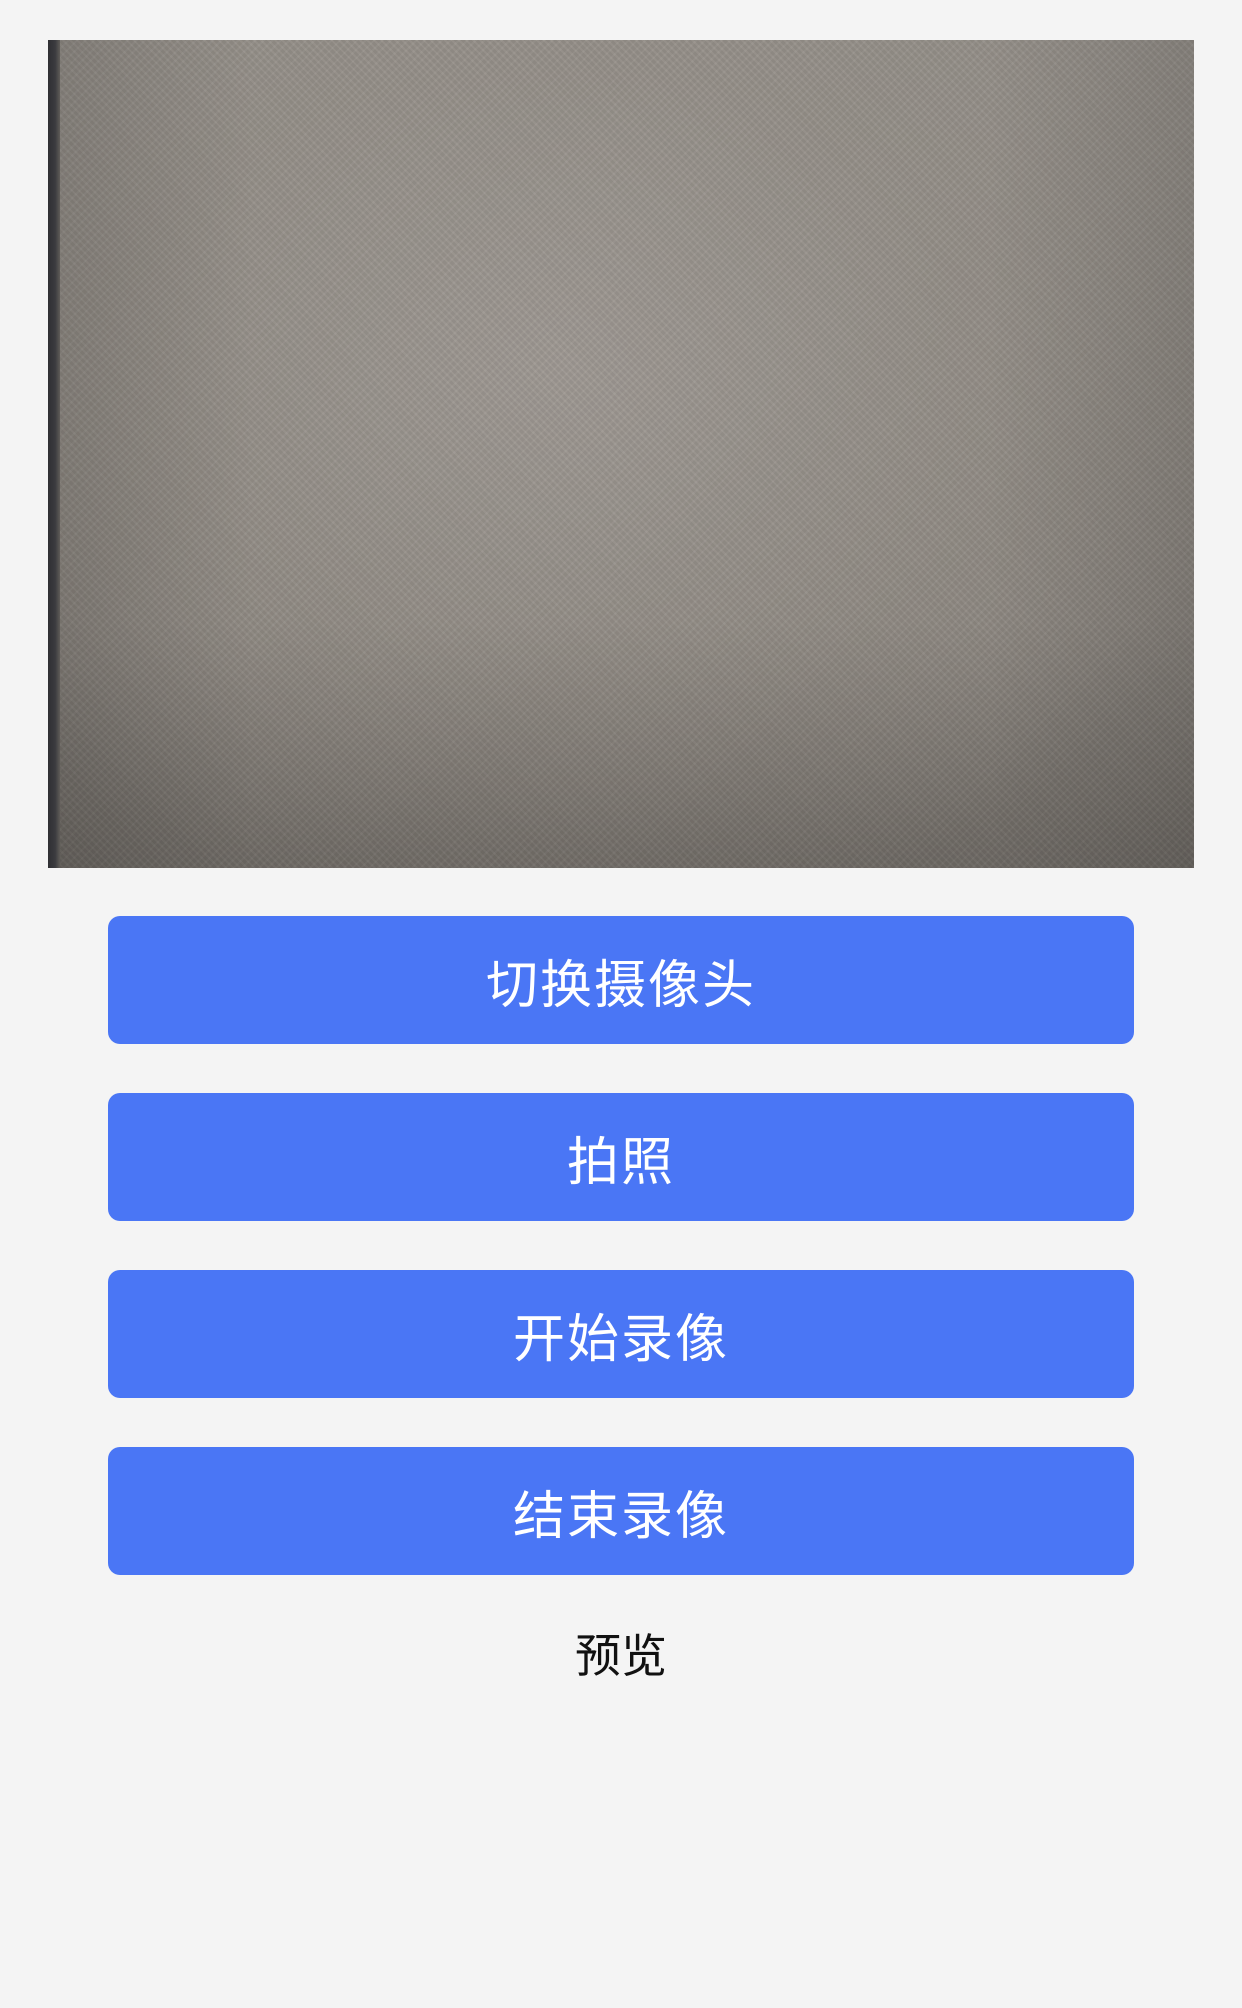 The width and height of the screenshot is (1242, 2008). What do you see at coordinates (621, 1157) in the screenshot?
I see `take-photo-button: 拍照` at bounding box center [621, 1157].